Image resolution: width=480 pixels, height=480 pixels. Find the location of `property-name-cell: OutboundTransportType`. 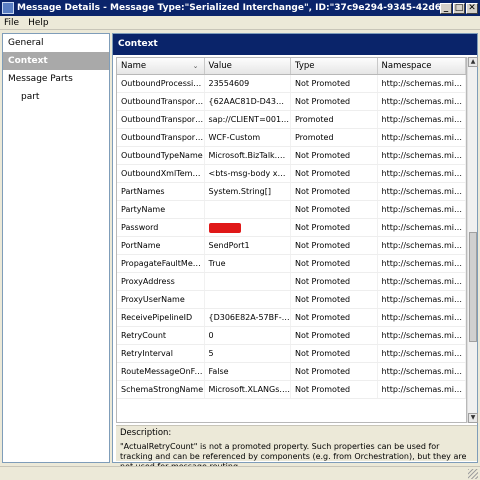

property-name-cell: OutboundTransportType is located at coordinates (161, 137).